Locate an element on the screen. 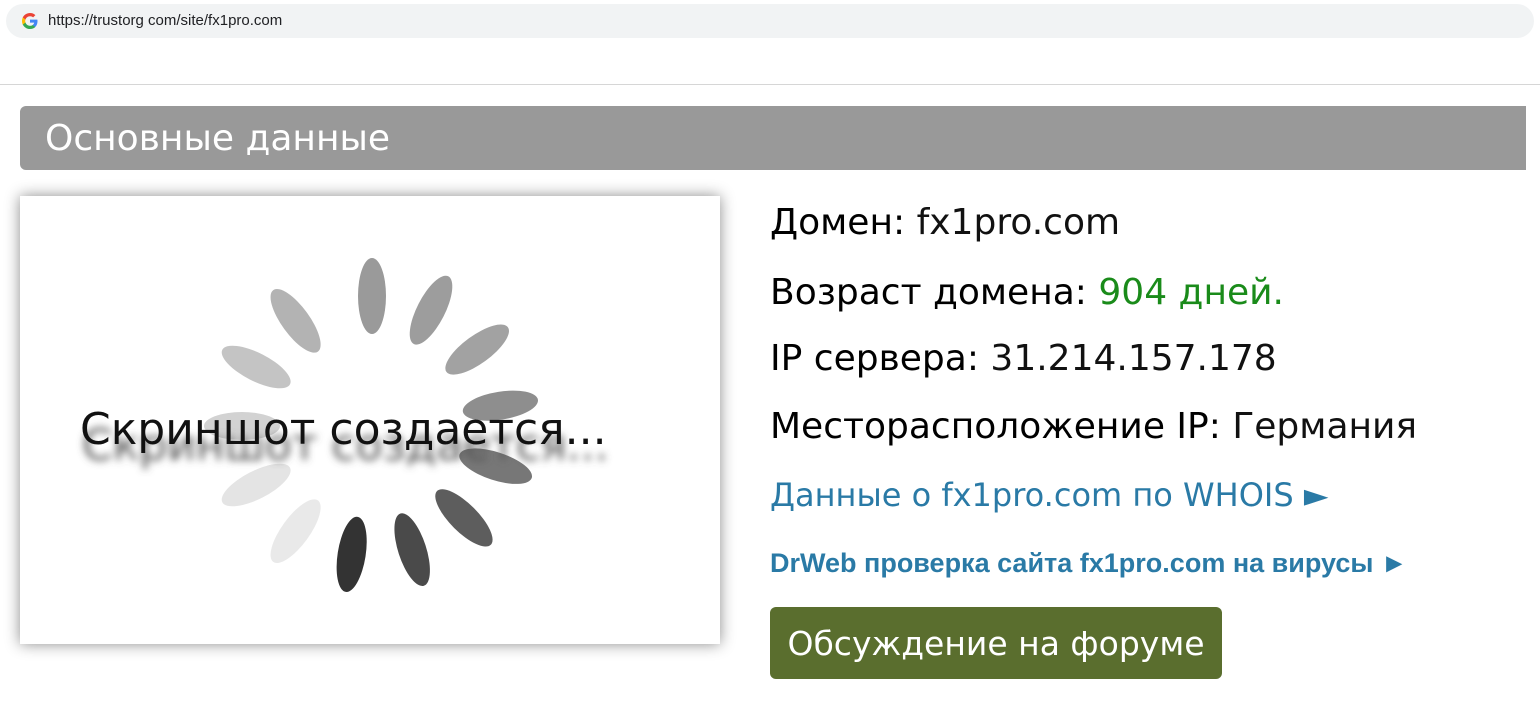 The width and height of the screenshot is (1540, 706). location-row: Месторасположение IP: Германия is located at coordinates (1093, 426).